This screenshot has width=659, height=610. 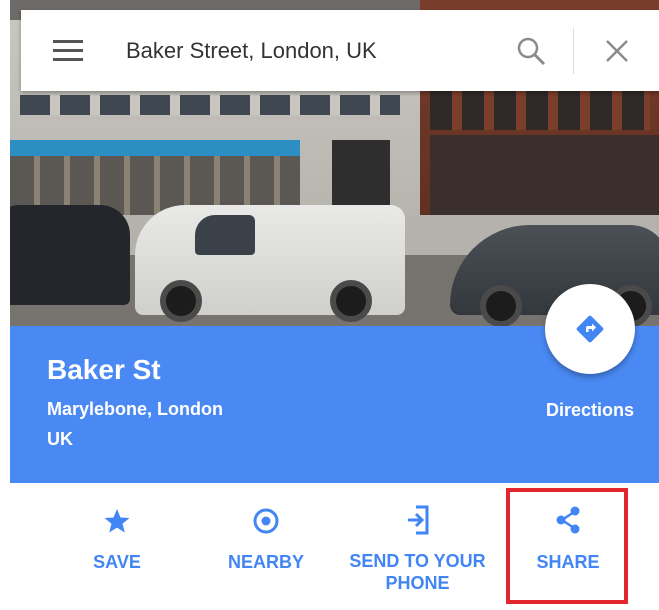 I want to click on close-button, so click(x=617, y=51).